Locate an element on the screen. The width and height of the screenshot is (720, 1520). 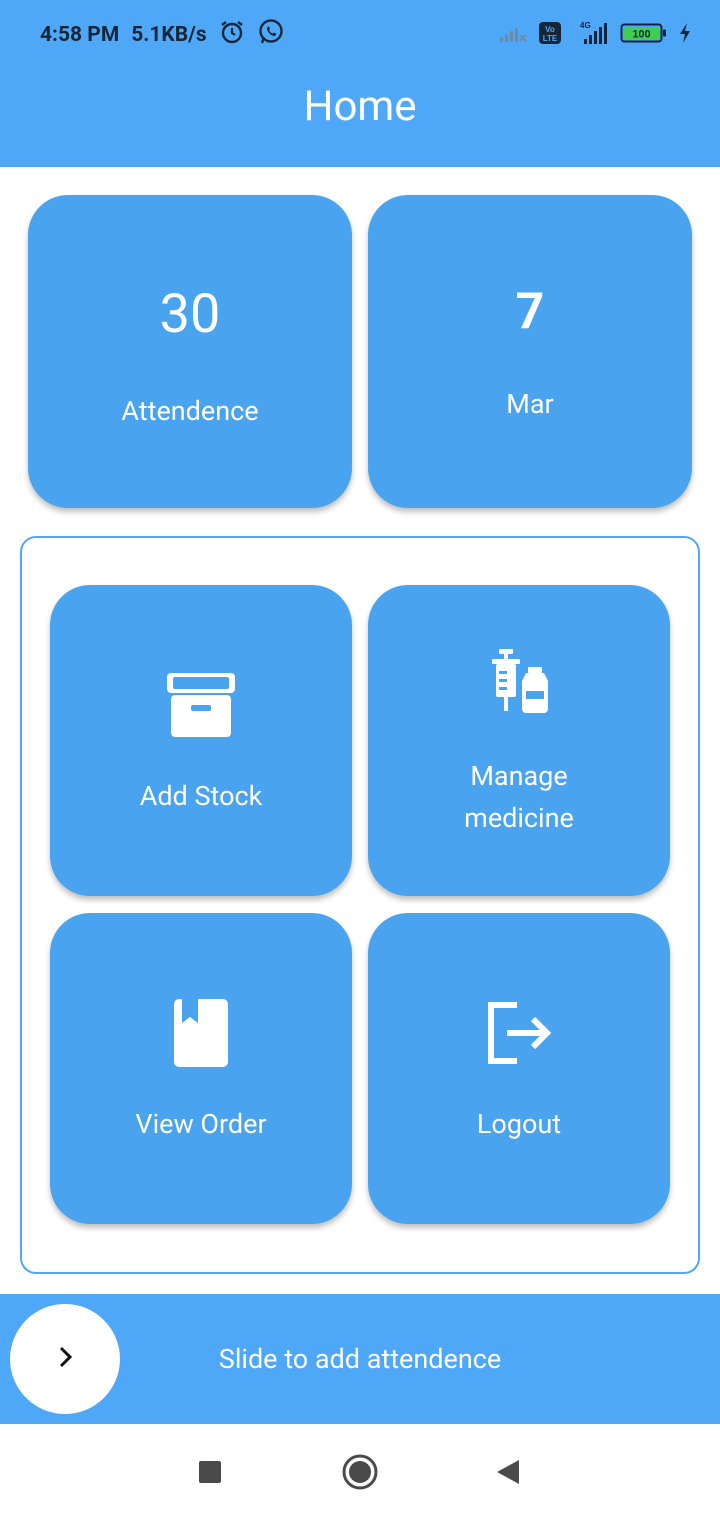
view-order-label: View Order is located at coordinates (201, 1124).